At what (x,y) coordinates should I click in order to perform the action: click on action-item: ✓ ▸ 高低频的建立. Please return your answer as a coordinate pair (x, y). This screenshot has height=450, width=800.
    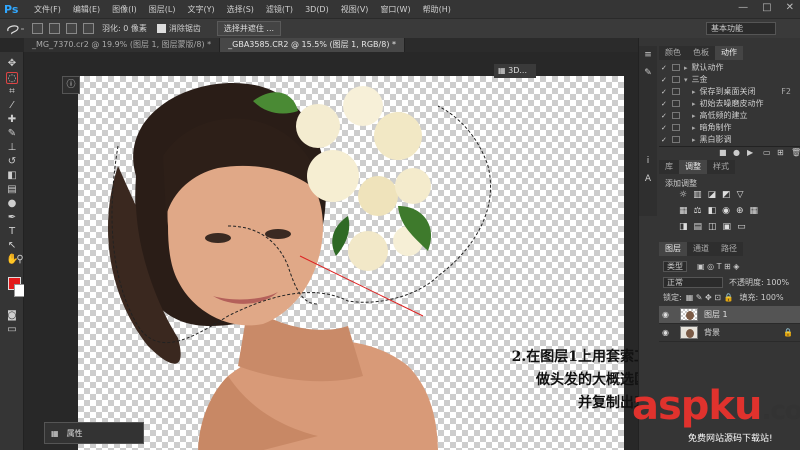
    Looking at the image, I should click on (729, 115).